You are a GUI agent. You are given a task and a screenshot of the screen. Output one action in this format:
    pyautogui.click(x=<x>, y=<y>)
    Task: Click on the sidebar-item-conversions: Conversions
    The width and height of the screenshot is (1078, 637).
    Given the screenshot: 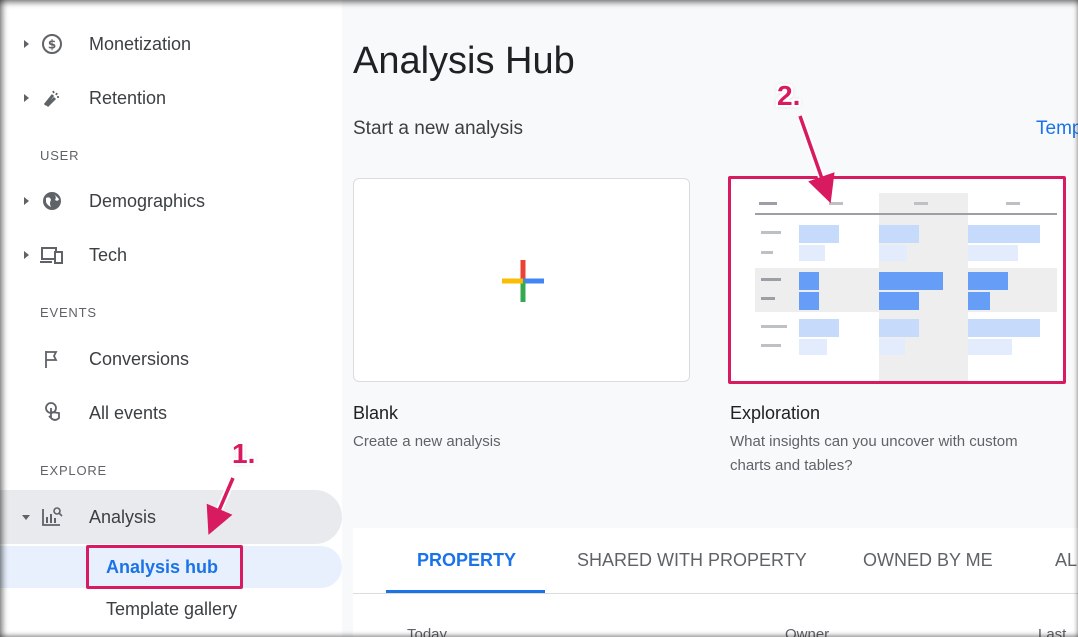 What is the action you would take?
    pyautogui.click(x=171, y=359)
    